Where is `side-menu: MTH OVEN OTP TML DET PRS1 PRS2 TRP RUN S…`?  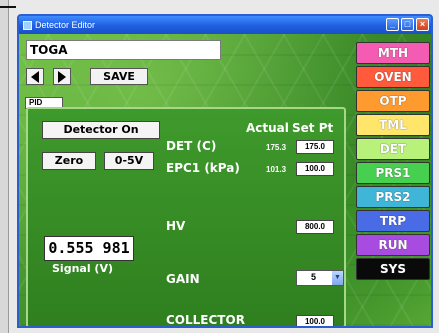 side-menu: MTH OVEN OTP TML DET PRS1 PRS2 TRP RUN S… is located at coordinates (393, 162).